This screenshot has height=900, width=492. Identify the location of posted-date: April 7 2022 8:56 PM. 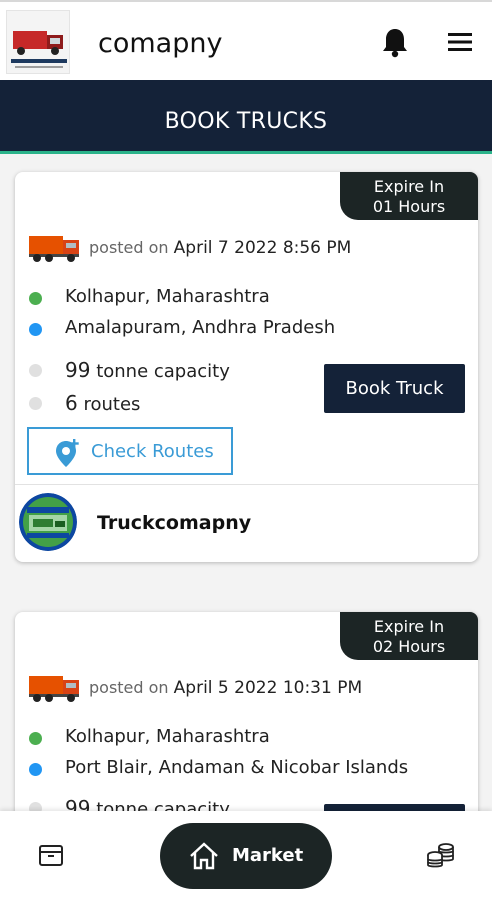
(262, 248).